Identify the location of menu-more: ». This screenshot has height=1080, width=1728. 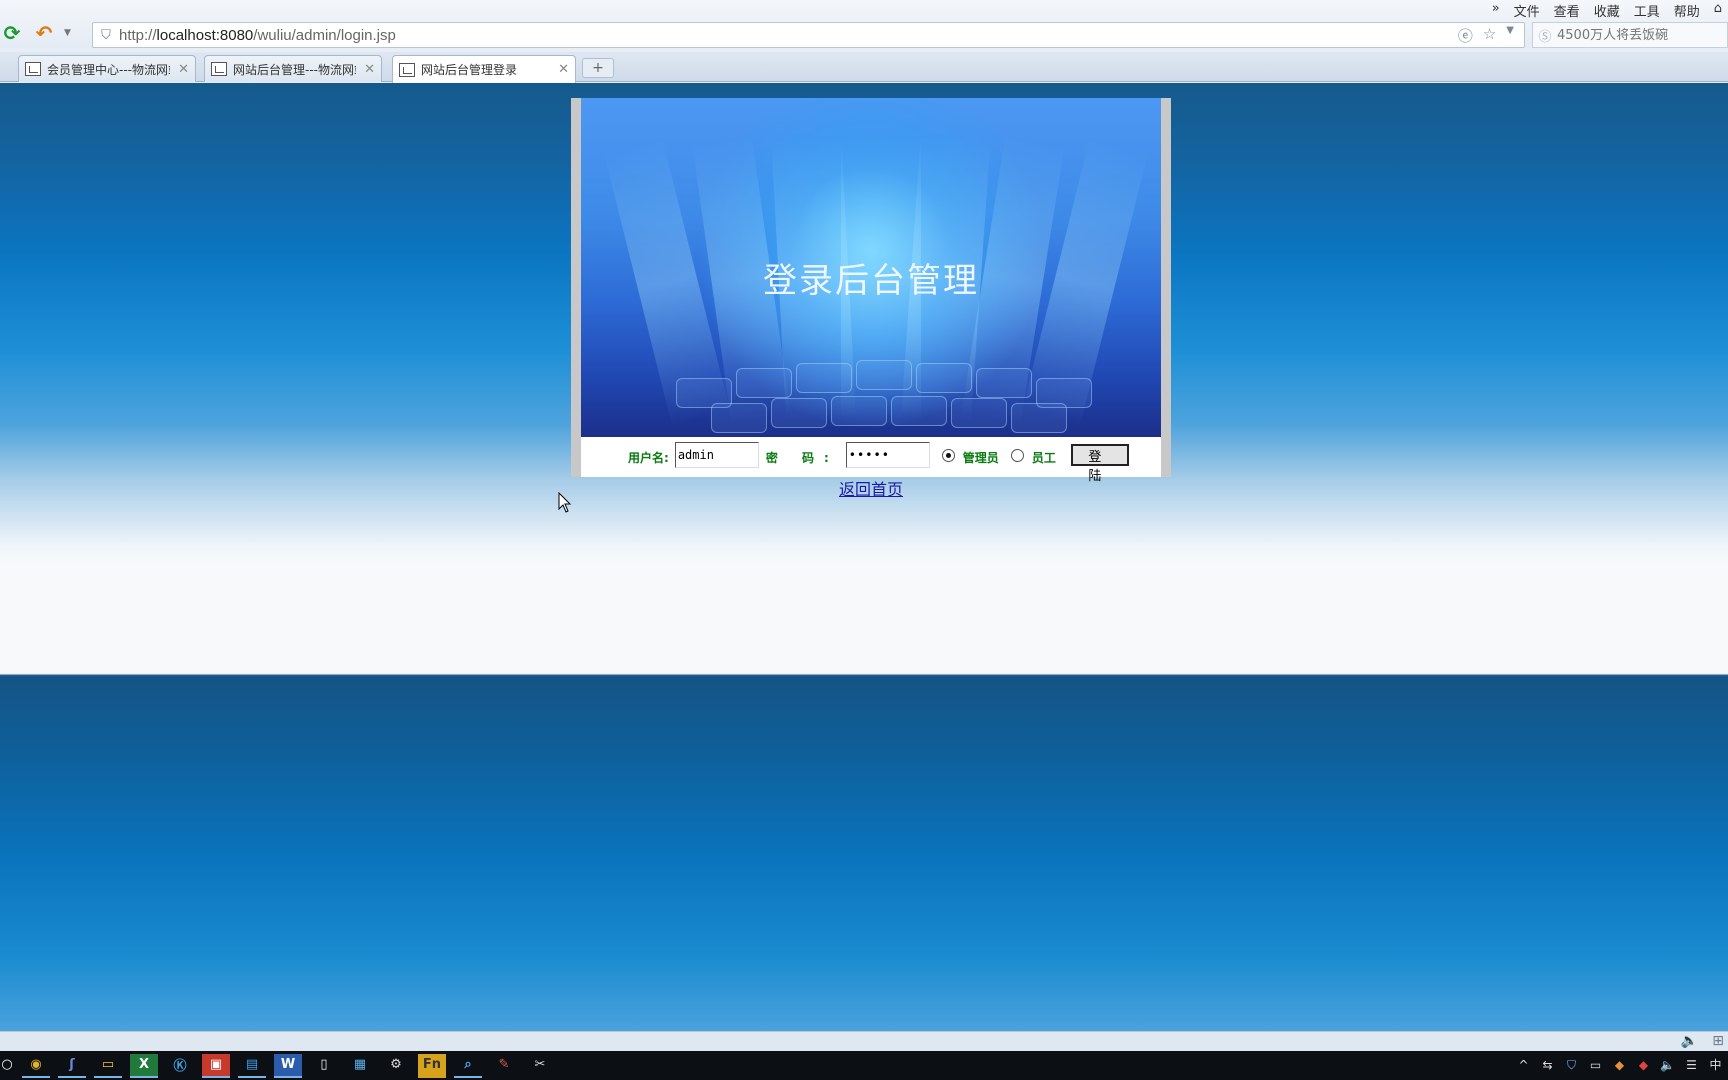
(1496, 10).